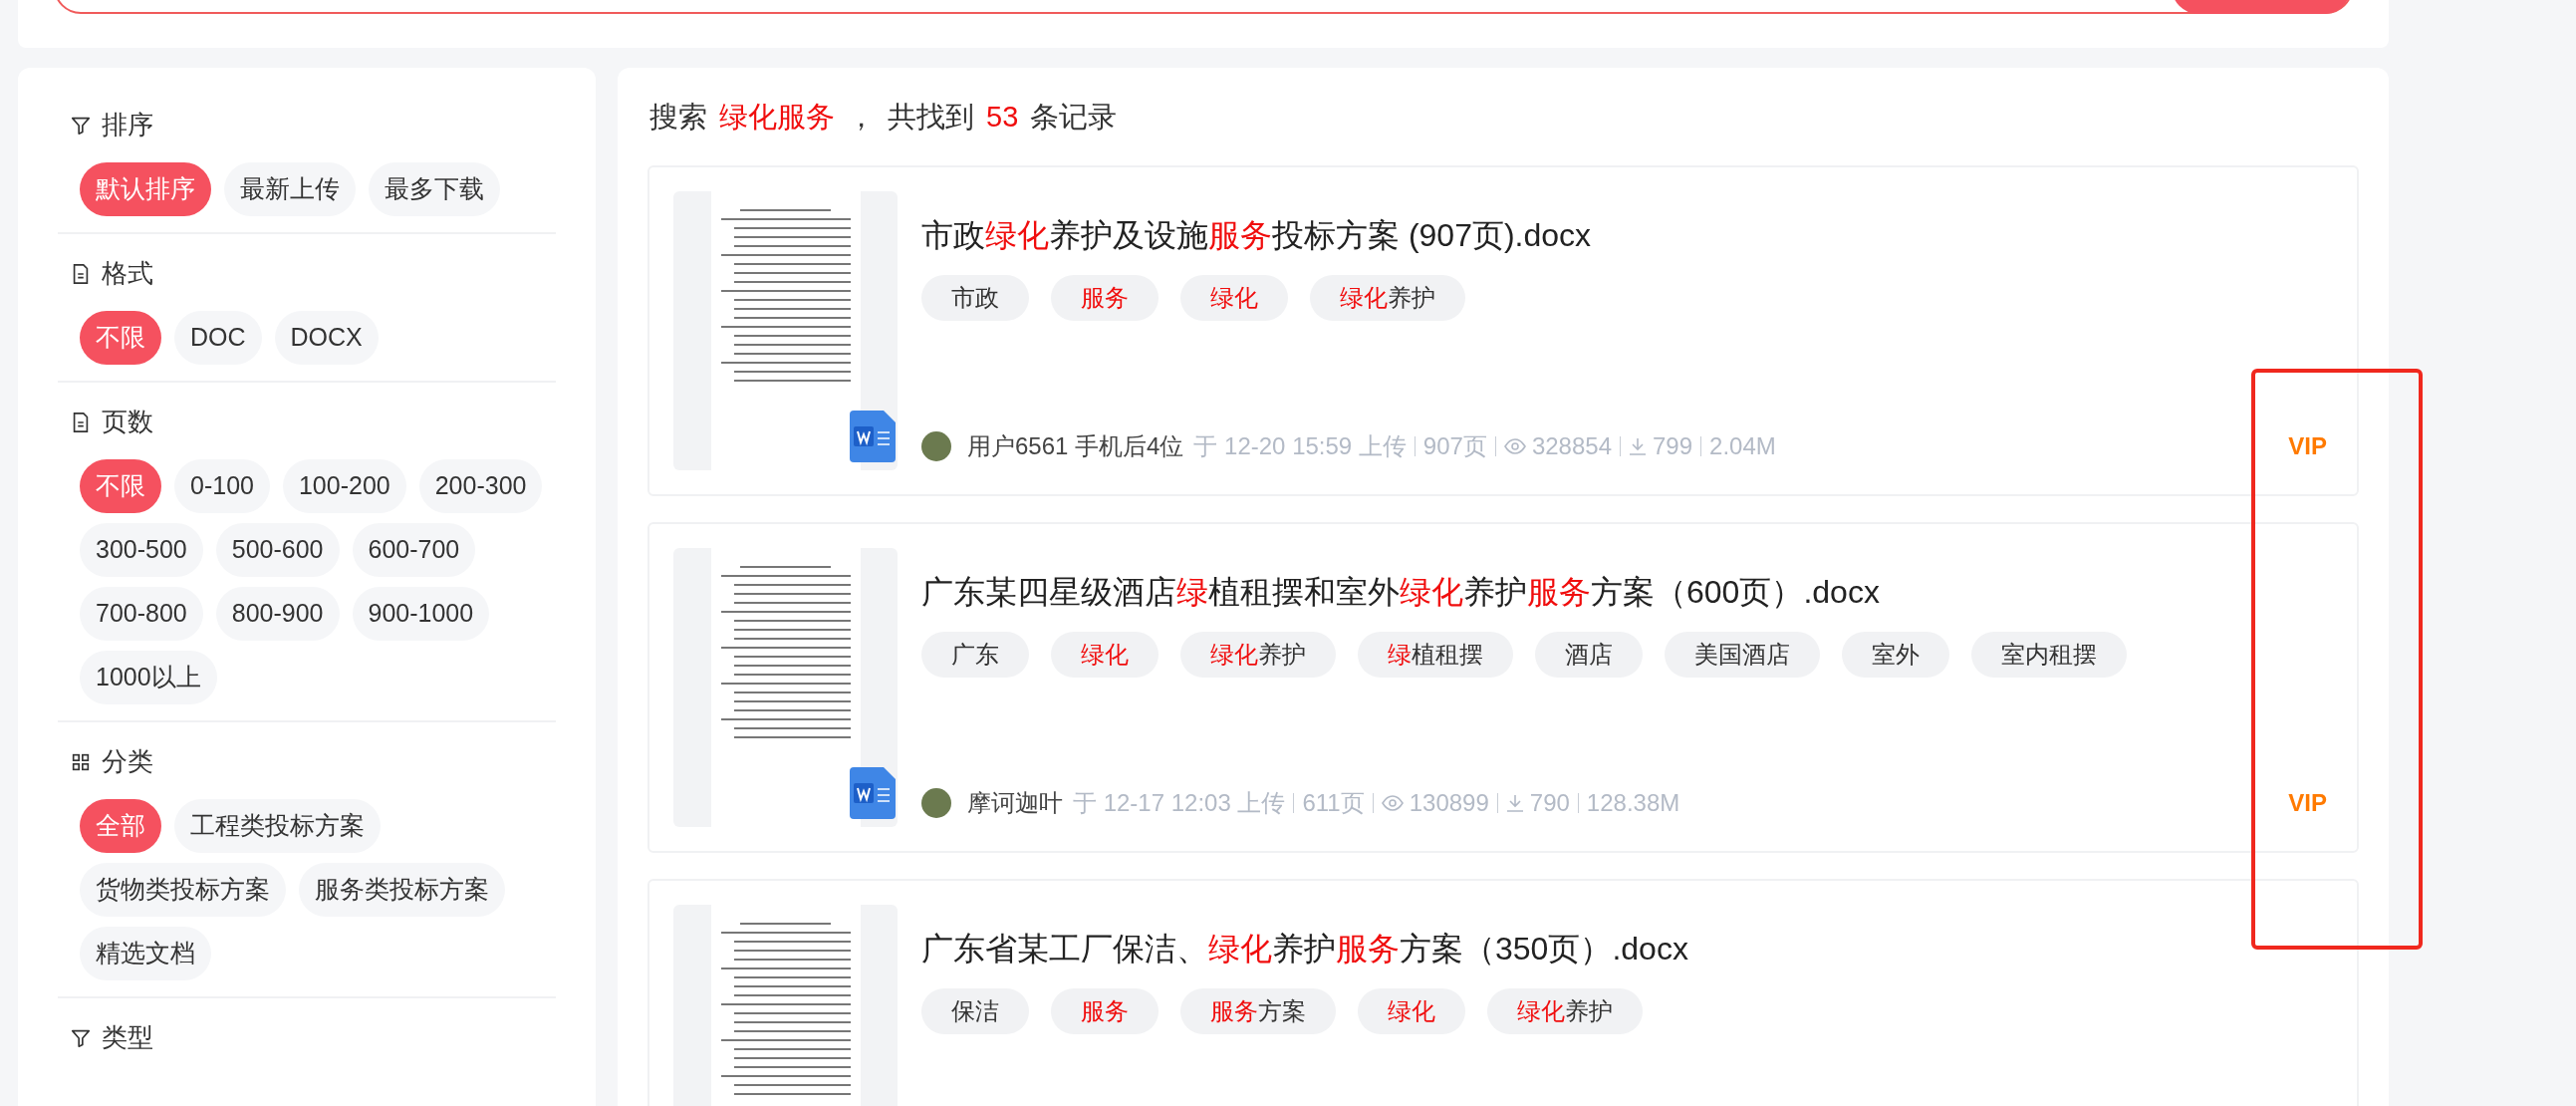 The width and height of the screenshot is (2576, 1106). Describe the element at coordinates (148, 678) in the screenshot. I see `filter-chip: 1000以上` at that location.